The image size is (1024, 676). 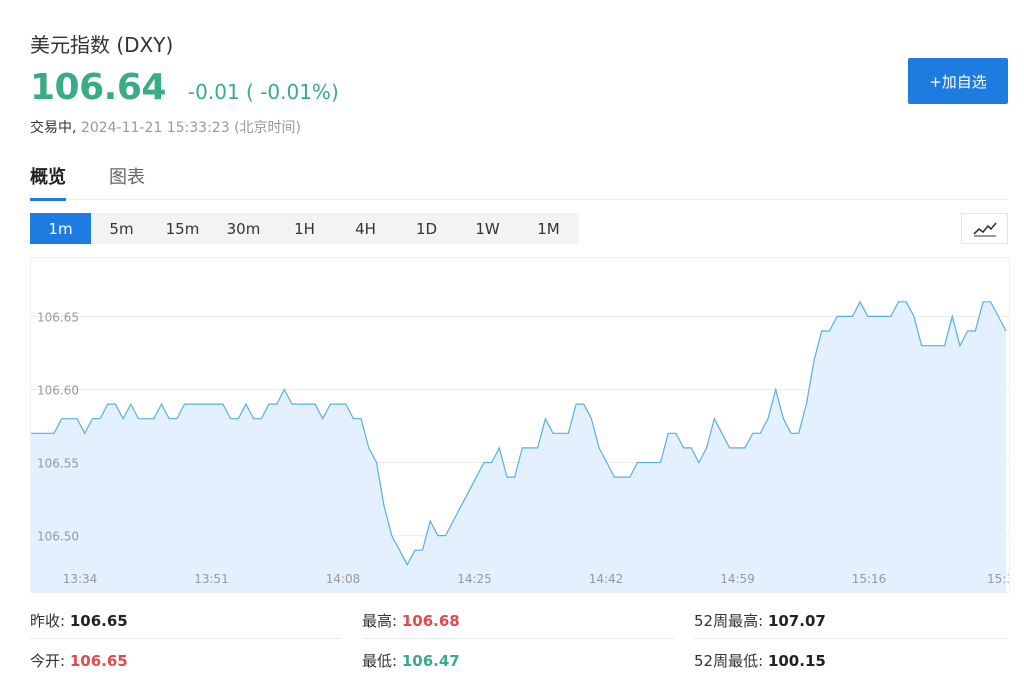 What do you see at coordinates (998, 579) in the screenshot?
I see `x-tick-label: 15:3` at bounding box center [998, 579].